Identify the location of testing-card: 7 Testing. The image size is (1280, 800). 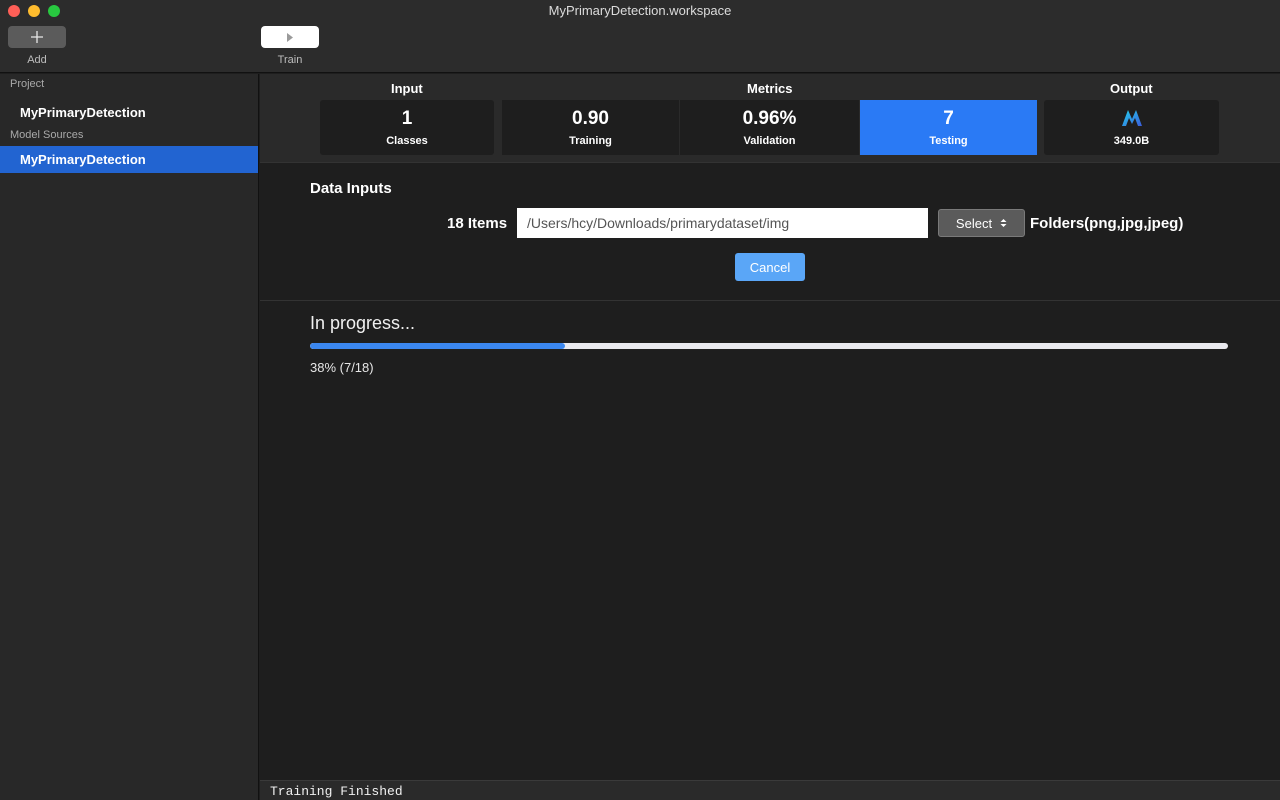
(948, 127).